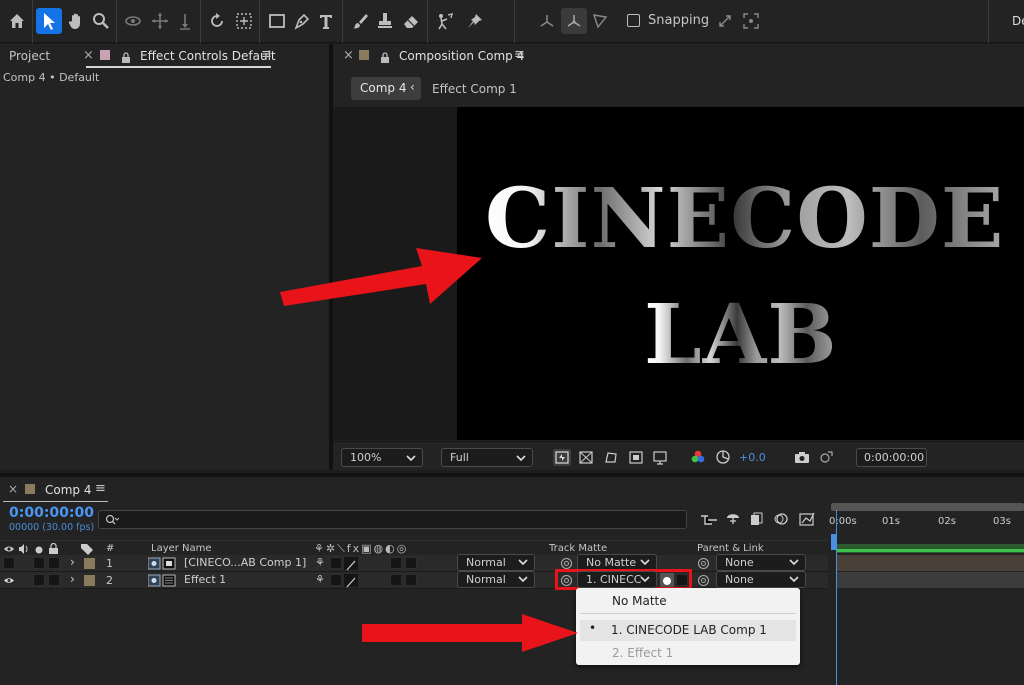  Describe the element at coordinates (633, 20) in the screenshot. I see `snapping-checkbox` at that location.